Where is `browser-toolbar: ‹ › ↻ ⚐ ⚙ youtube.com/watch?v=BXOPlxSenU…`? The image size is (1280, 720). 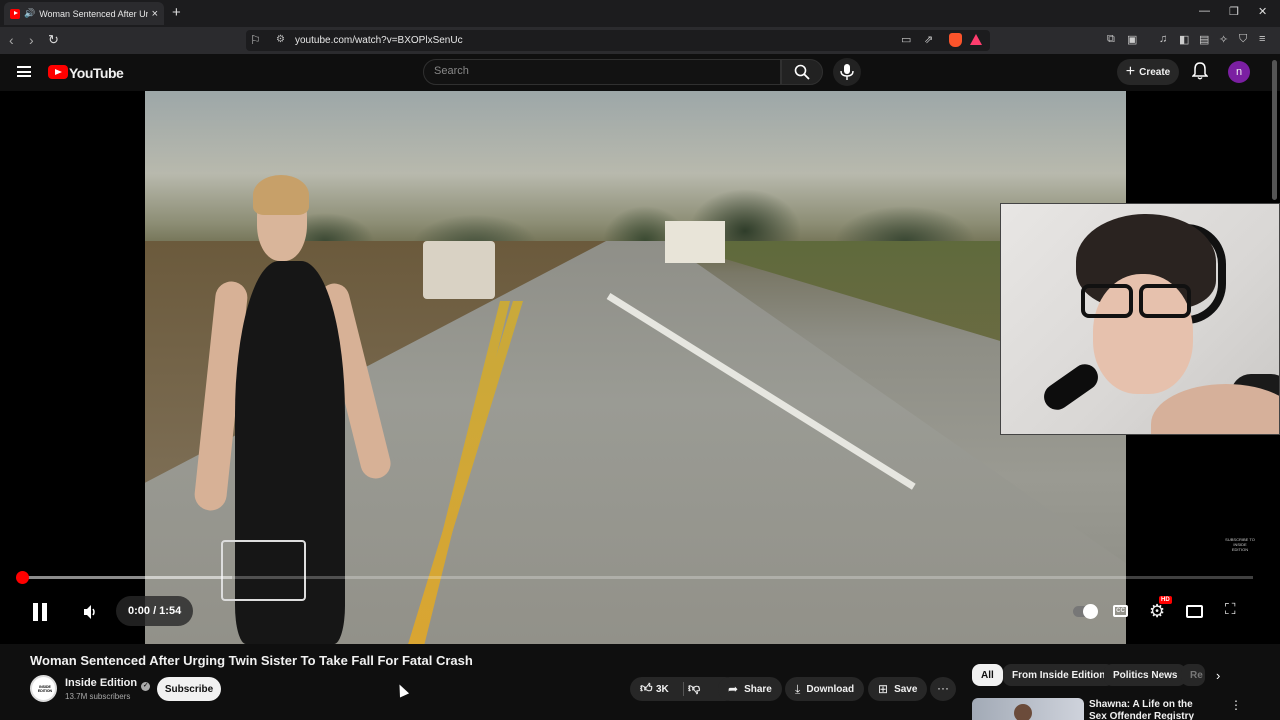
browser-toolbar: ‹ › ↻ ⚐ ⚙ youtube.com/watch?v=BXOPlxSenU… is located at coordinates (640, 40).